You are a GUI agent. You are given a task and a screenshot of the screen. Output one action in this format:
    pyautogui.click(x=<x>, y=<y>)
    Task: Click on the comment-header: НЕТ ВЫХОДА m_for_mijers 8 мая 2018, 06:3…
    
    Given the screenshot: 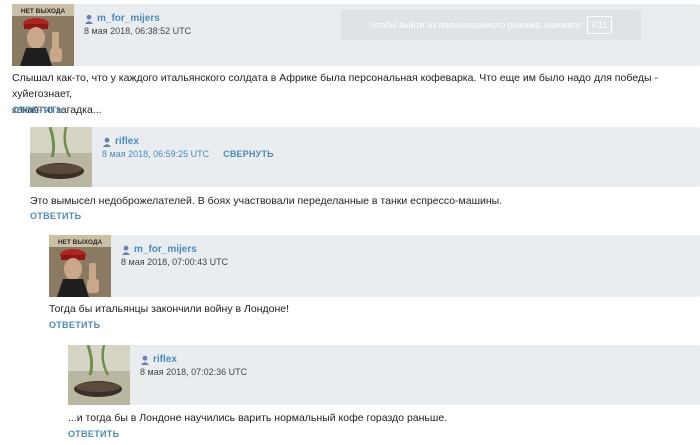 What is the action you would take?
    pyautogui.click(x=356, y=35)
    